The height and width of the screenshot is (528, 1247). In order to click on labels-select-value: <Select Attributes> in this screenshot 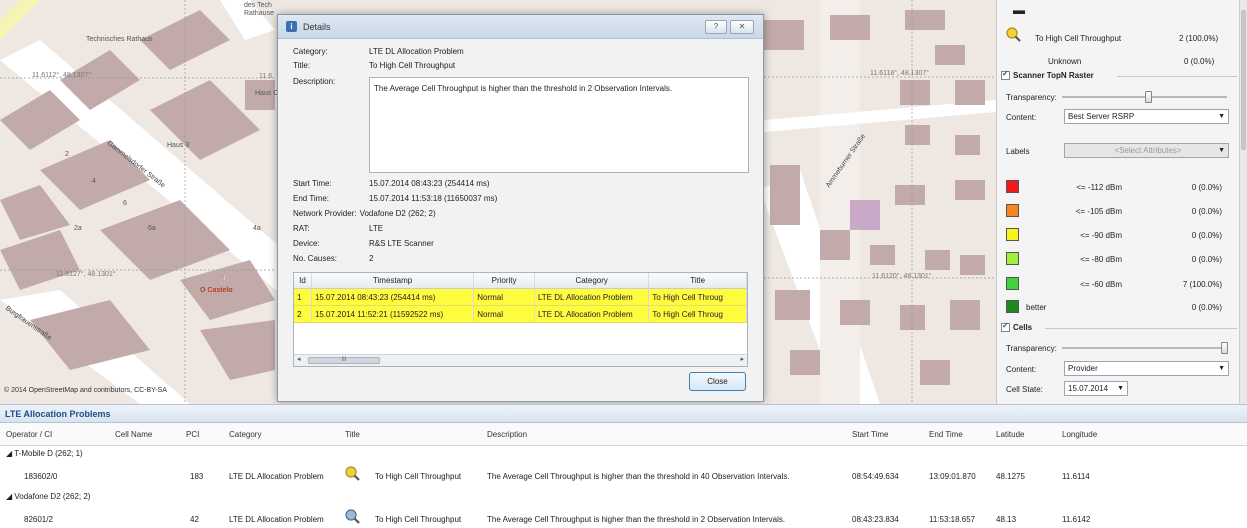, I will do `click(1148, 150)`.